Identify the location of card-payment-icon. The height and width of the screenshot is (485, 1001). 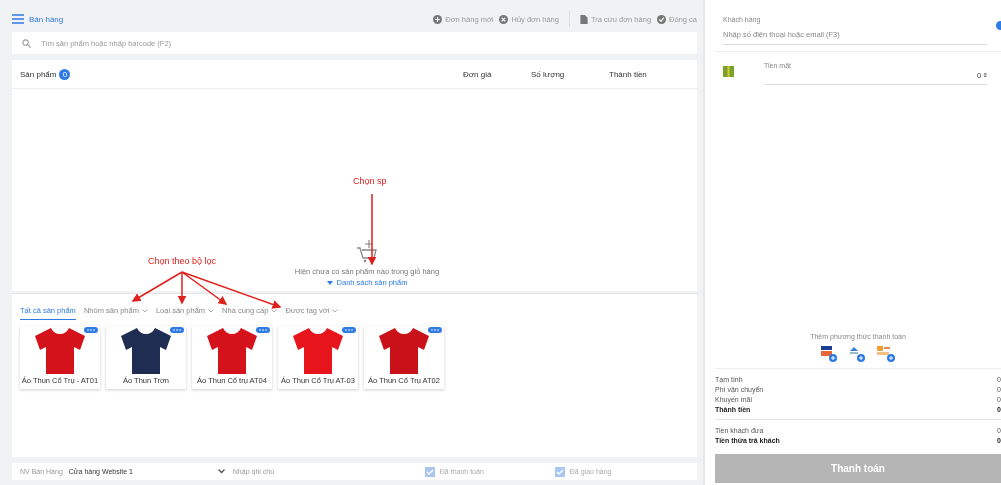
(829, 354).